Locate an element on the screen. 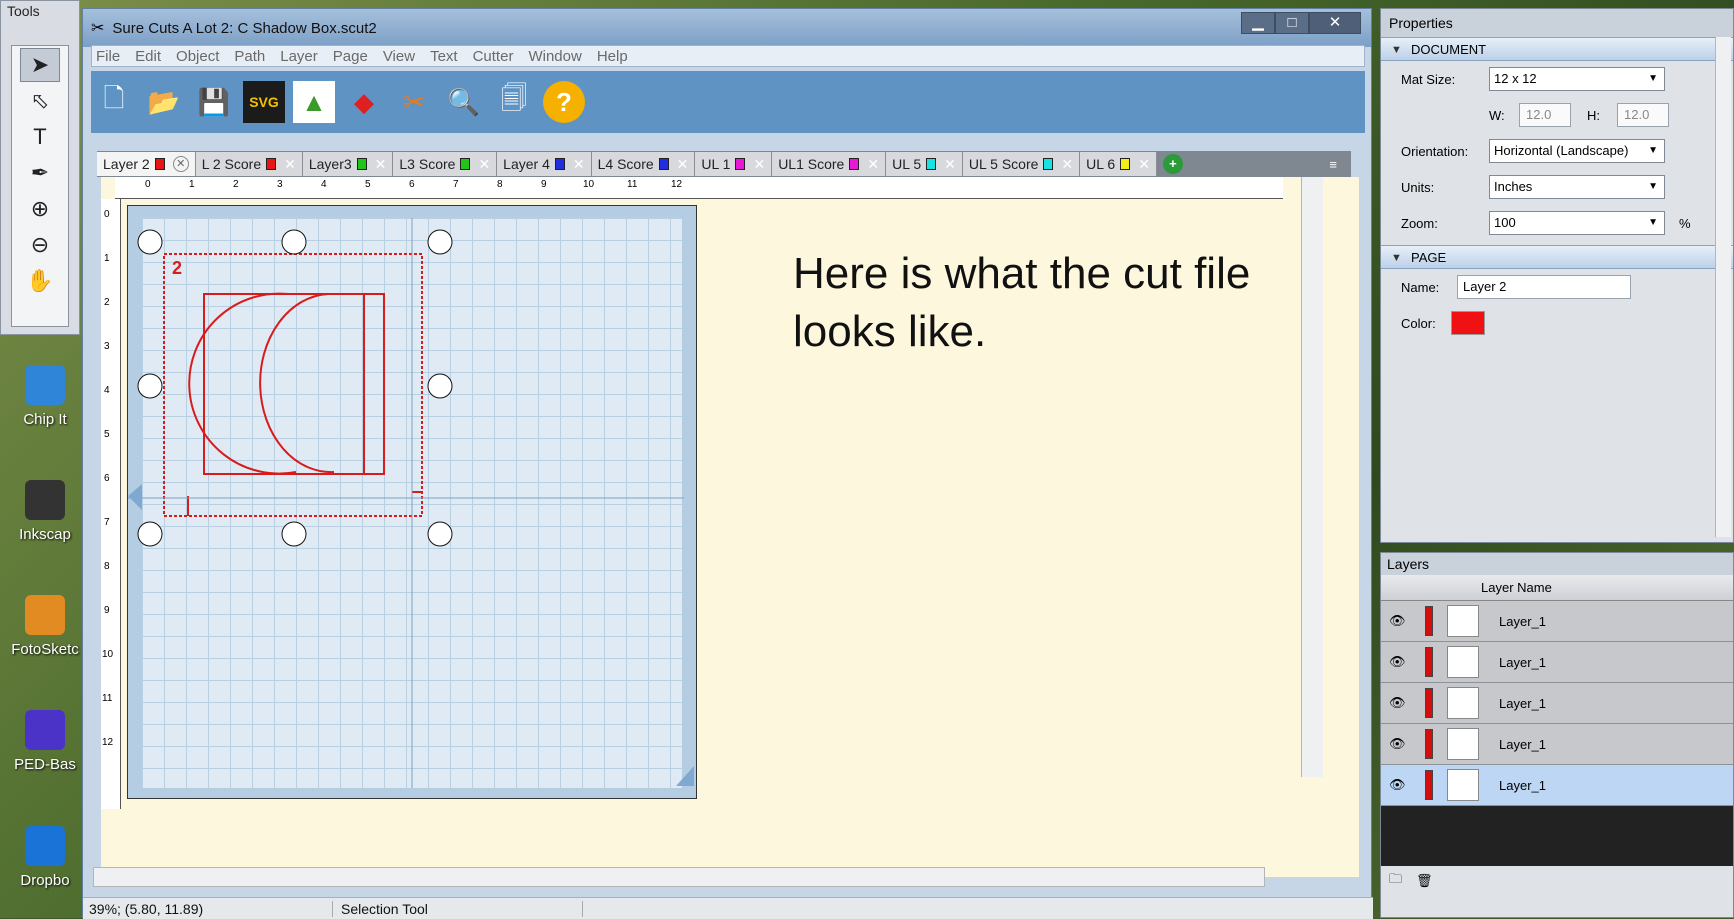 Image resolution: width=1734 pixels, height=919 pixels. color-swatch is located at coordinates (1468, 323).